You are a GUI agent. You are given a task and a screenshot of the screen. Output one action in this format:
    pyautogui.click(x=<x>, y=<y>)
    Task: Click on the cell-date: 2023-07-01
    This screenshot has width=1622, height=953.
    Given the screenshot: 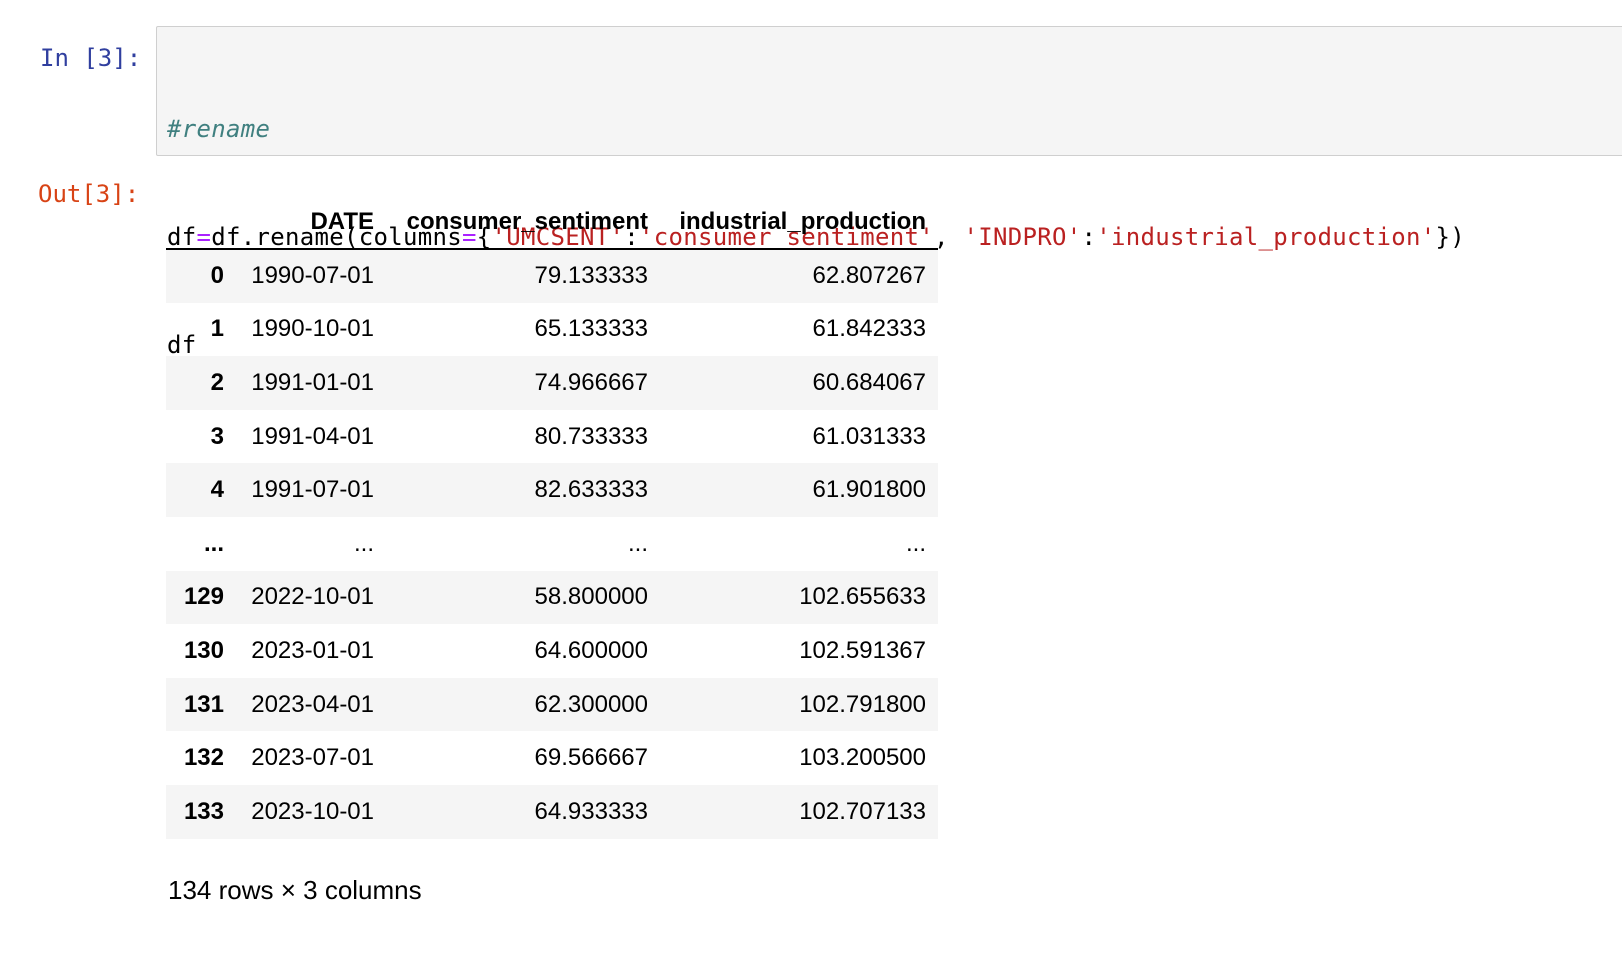 What is the action you would take?
    pyautogui.click(x=312, y=758)
    